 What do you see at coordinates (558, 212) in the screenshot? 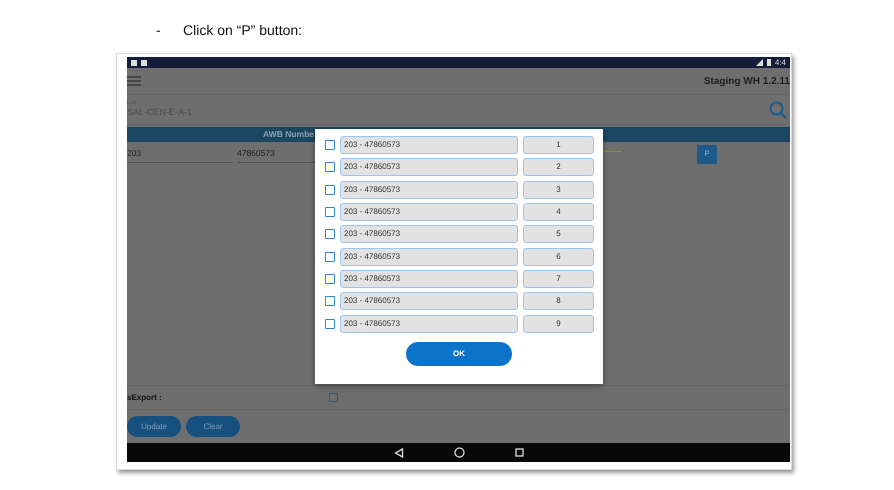
I see `piece-field: 4` at bounding box center [558, 212].